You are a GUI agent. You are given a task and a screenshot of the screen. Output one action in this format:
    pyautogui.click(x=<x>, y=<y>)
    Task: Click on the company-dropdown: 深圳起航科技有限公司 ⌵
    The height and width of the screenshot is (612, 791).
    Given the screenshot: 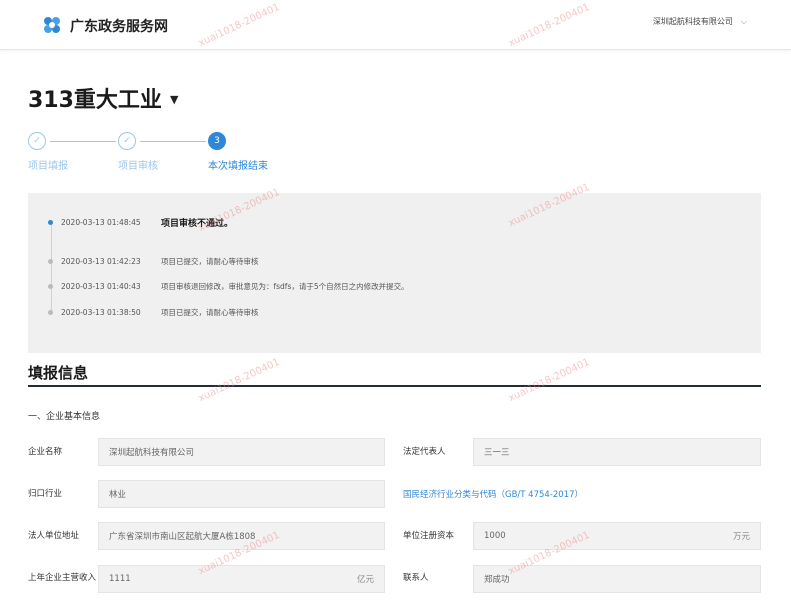 What is the action you would take?
    pyautogui.click(x=700, y=21)
    